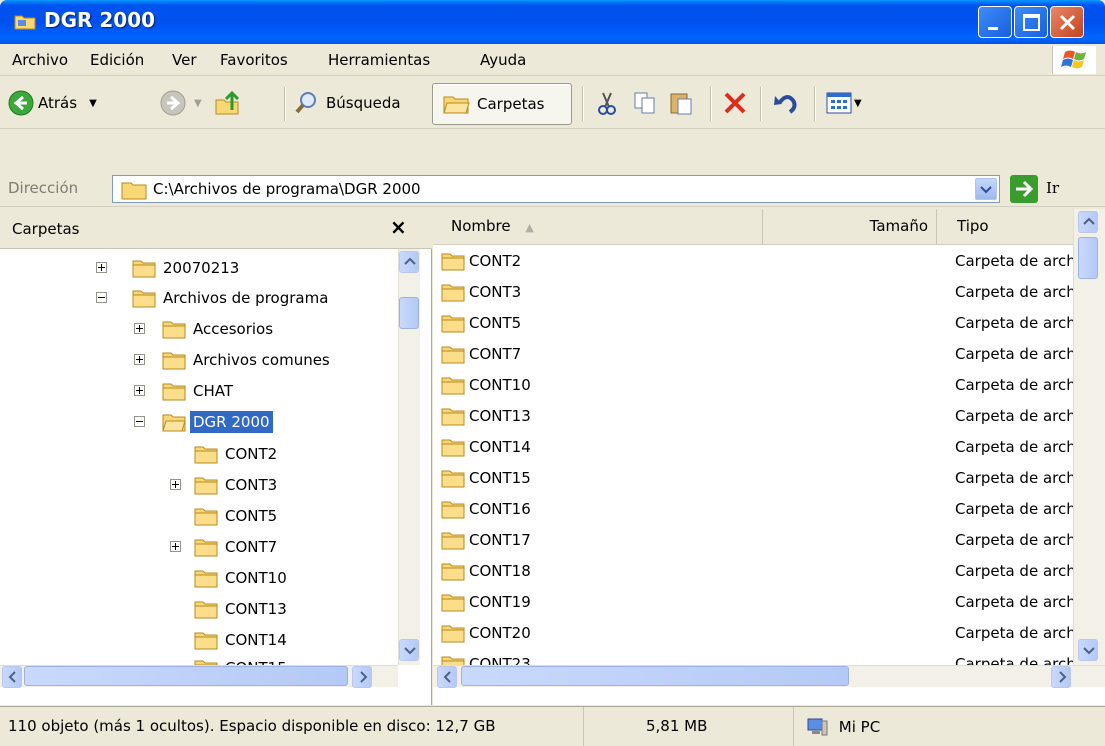  What do you see at coordinates (254, 60) in the screenshot?
I see `menu-favoritos: Favoritos` at bounding box center [254, 60].